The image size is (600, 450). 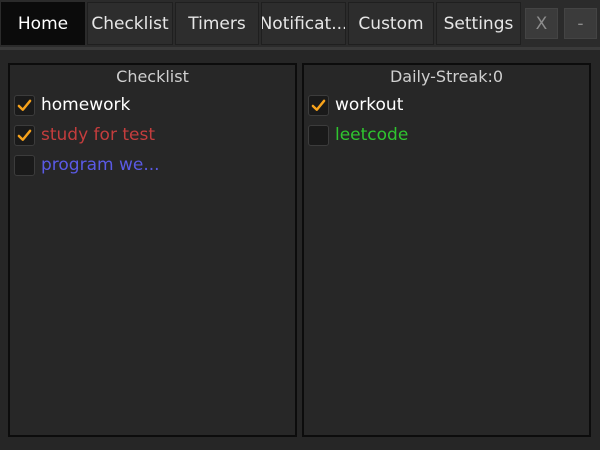 What do you see at coordinates (152, 76) in the screenshot?
I see `checklist-panel-title: Checklist` at bounding box center [152, 76].